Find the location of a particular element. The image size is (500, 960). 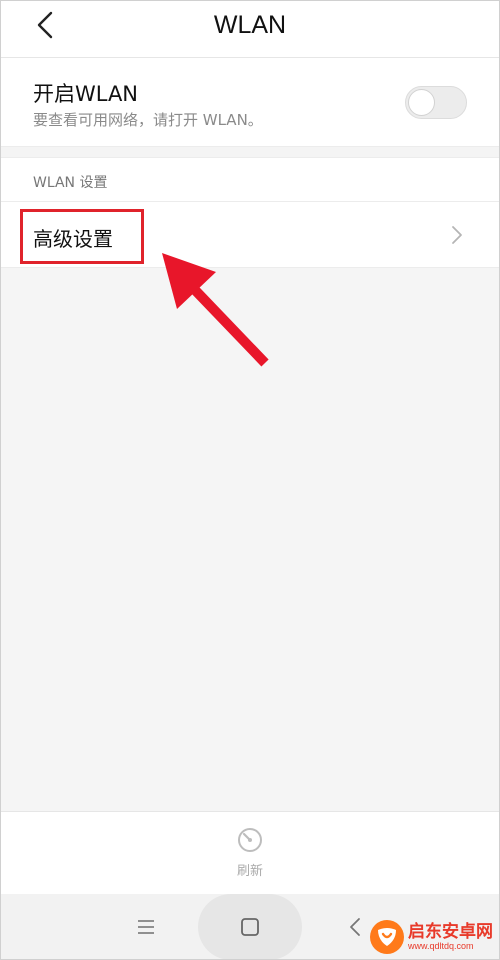

advanced-settings-item: 高级设置 is located at coordinates (250, 235).